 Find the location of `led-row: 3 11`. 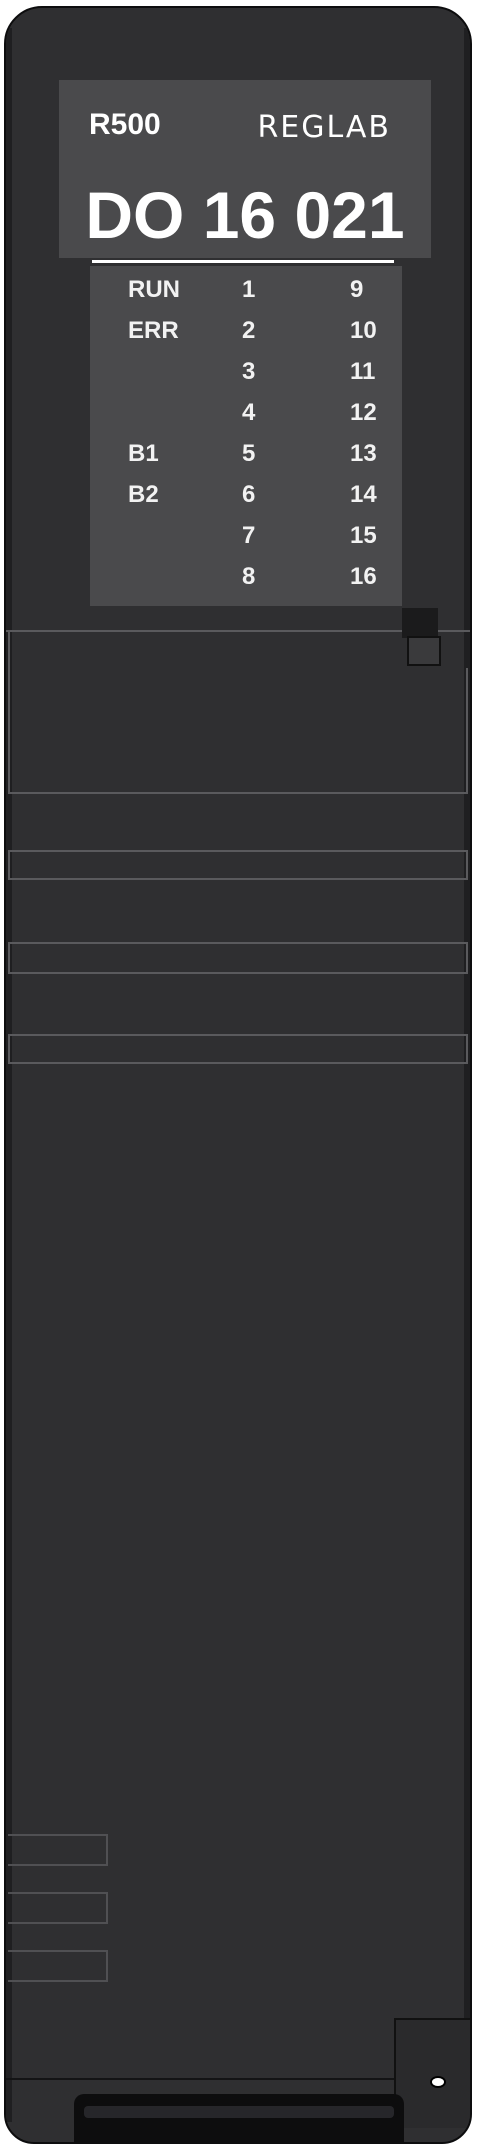

led-row: 3 11 is located at coordinates (246, 378).